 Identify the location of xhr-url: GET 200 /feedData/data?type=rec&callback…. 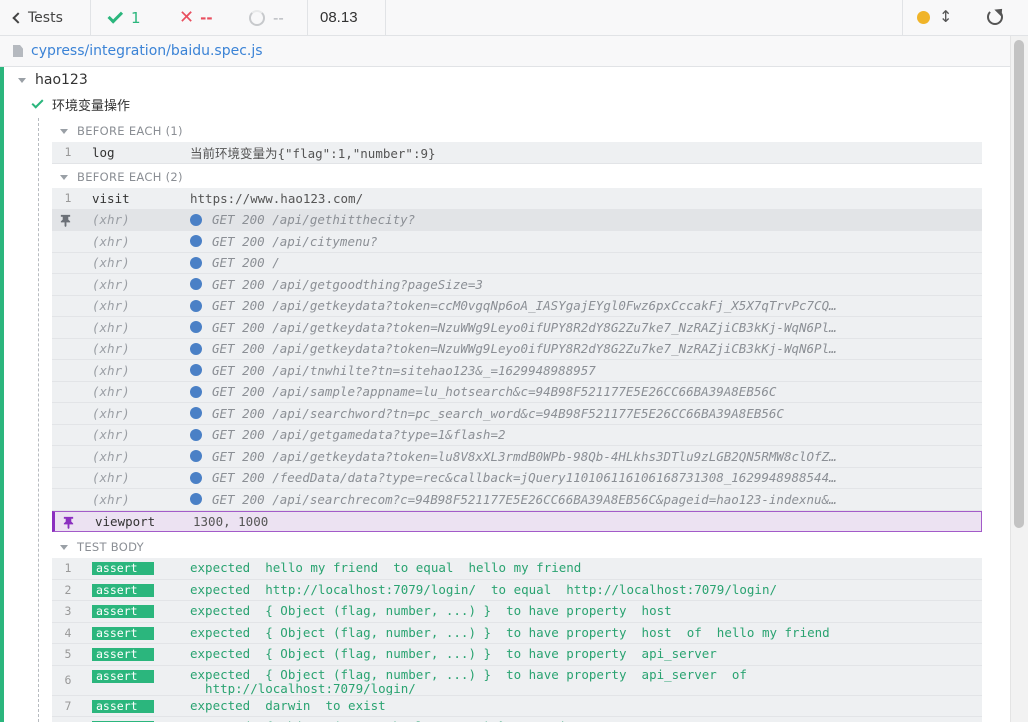
(524, 478).